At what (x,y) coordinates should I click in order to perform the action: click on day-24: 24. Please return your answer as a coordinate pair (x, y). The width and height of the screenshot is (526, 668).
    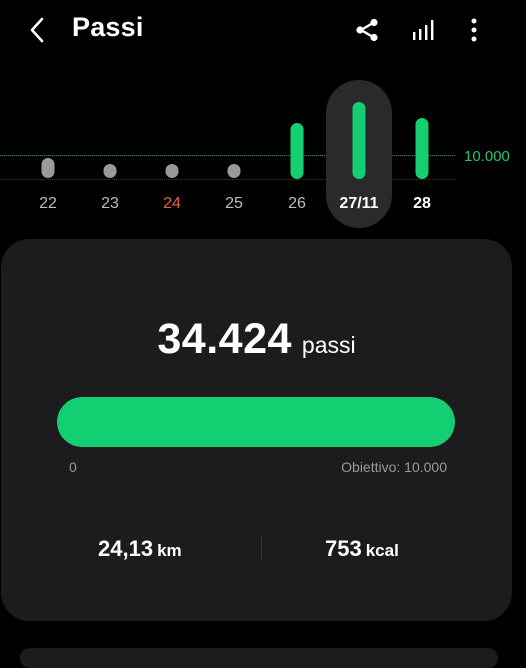
    Looking at the image, I should click on (172, 148).